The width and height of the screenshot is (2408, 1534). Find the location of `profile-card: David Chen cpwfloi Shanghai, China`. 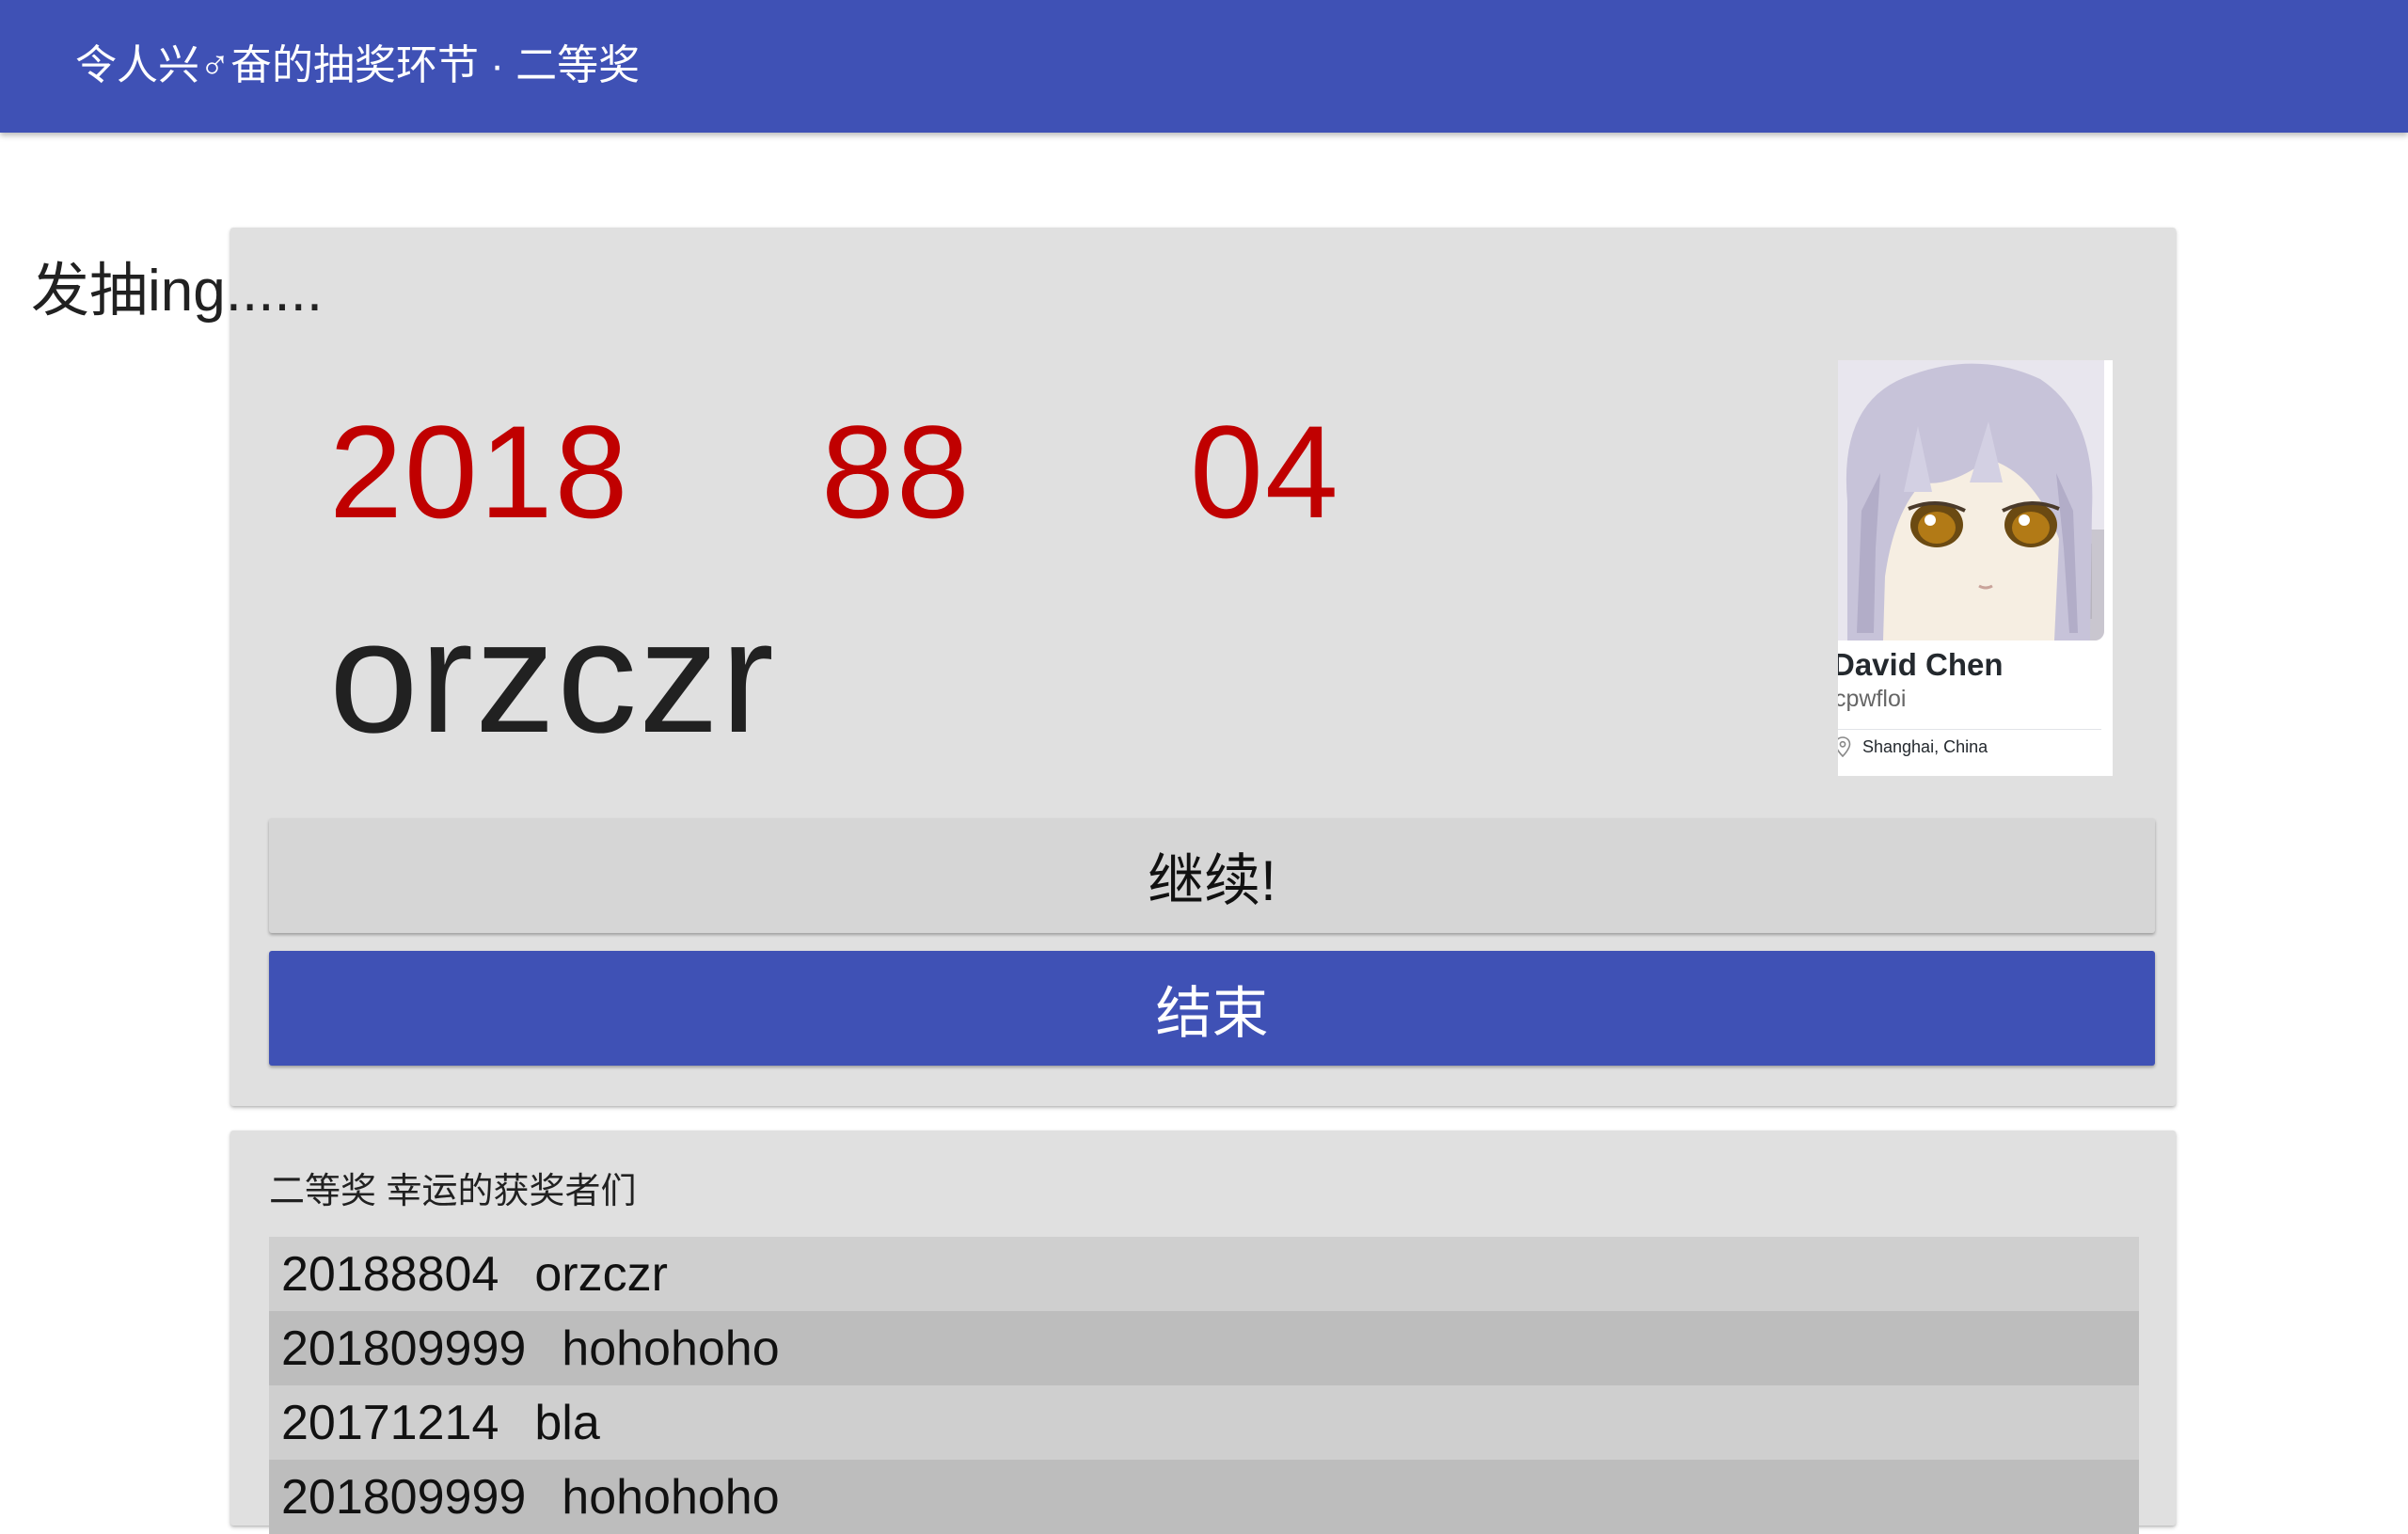

profile-card: David Chen cpwfloi Shanghai, China is located at coordinates (1975, 568).